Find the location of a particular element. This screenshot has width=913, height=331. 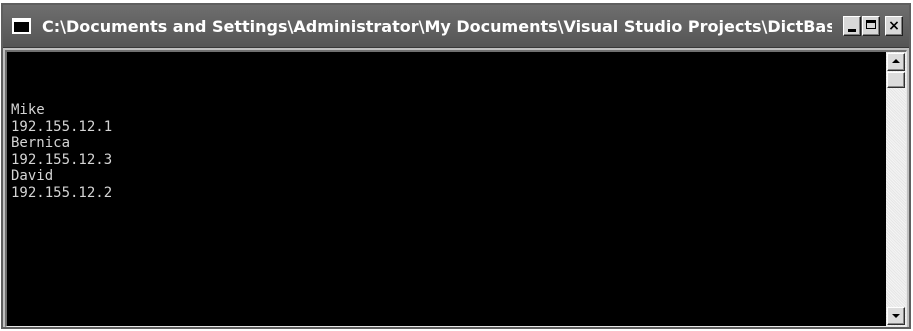

console-line: Bernica is located at coordinates (41, 143).